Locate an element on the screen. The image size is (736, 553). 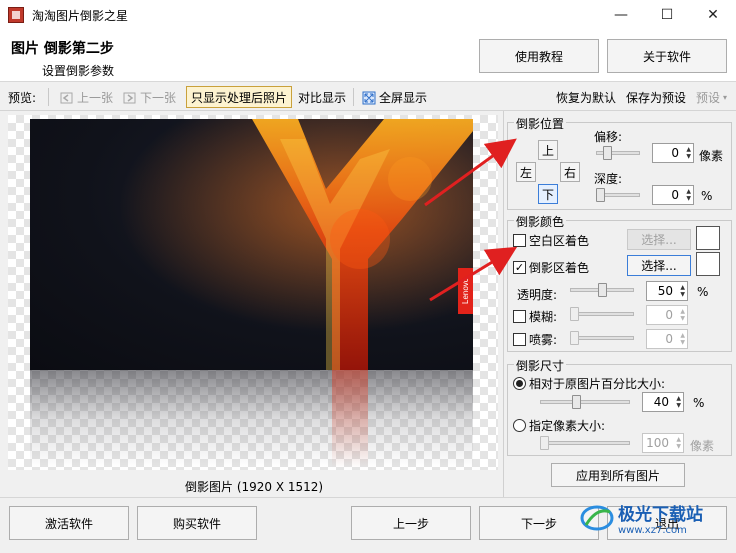
prev-image-label: 上一张 is located at coordinates (95, 98).